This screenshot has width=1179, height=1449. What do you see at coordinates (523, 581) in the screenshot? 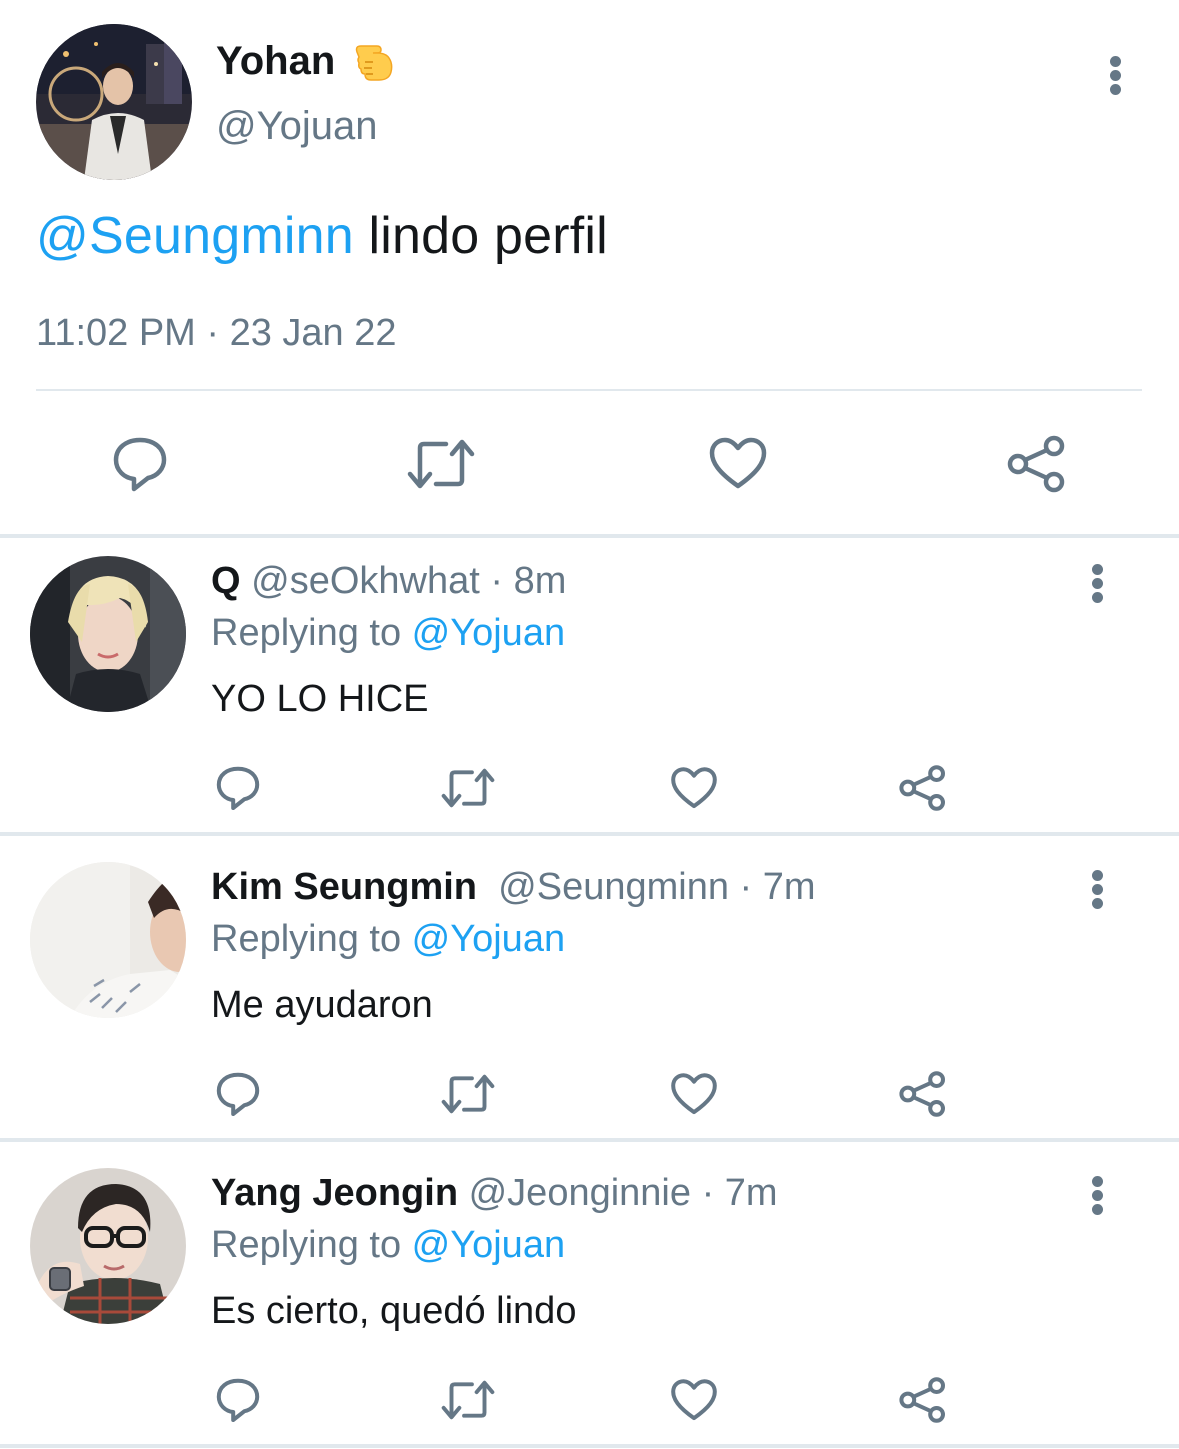
I see `reply-time: · 8m` at bounding box center [523, 581].